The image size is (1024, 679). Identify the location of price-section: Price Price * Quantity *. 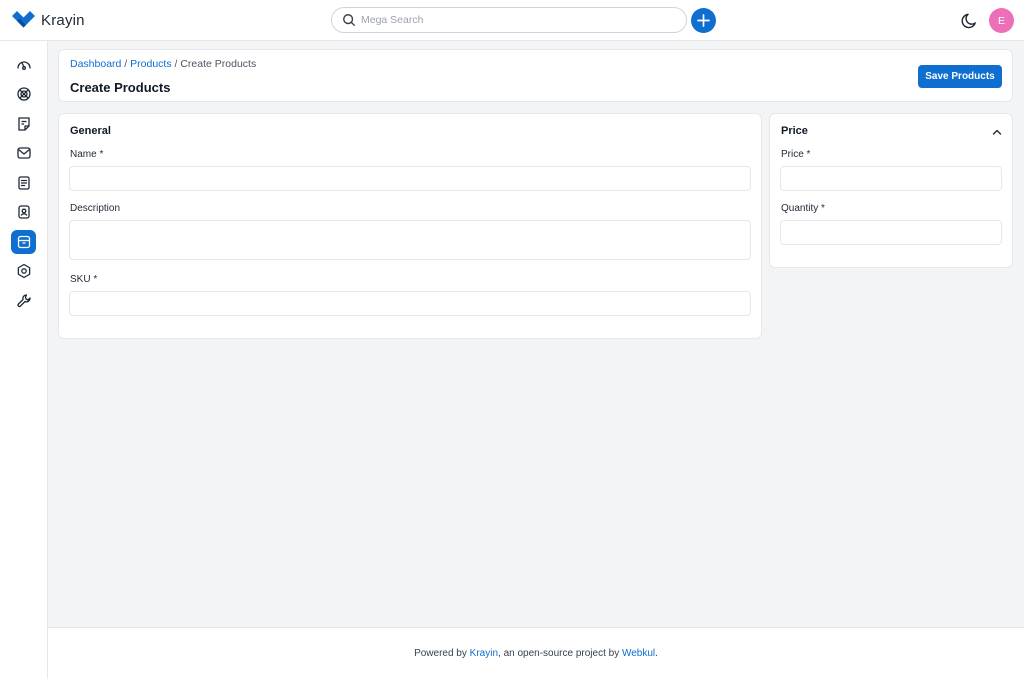
(891, 190).